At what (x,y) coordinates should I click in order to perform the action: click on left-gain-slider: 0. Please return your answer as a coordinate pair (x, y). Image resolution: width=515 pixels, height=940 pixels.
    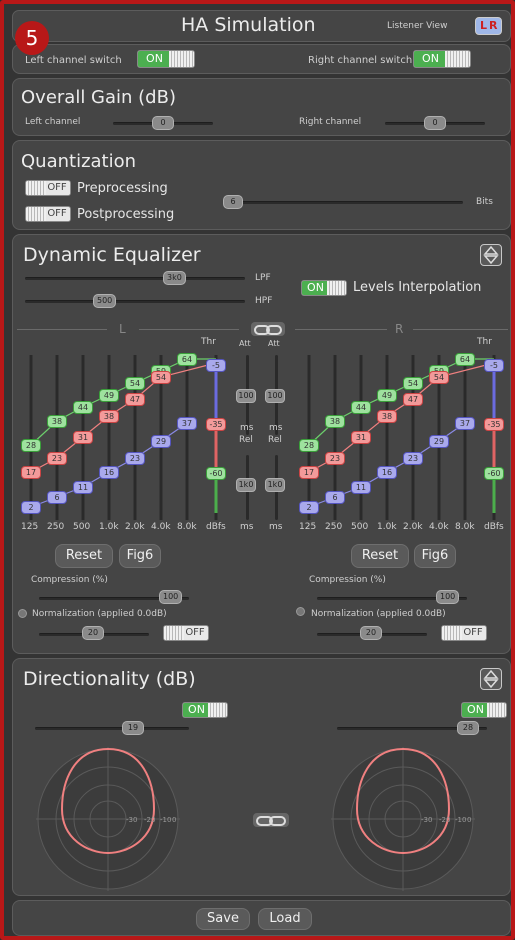
    Looking at the image, I should click on (163, 123).